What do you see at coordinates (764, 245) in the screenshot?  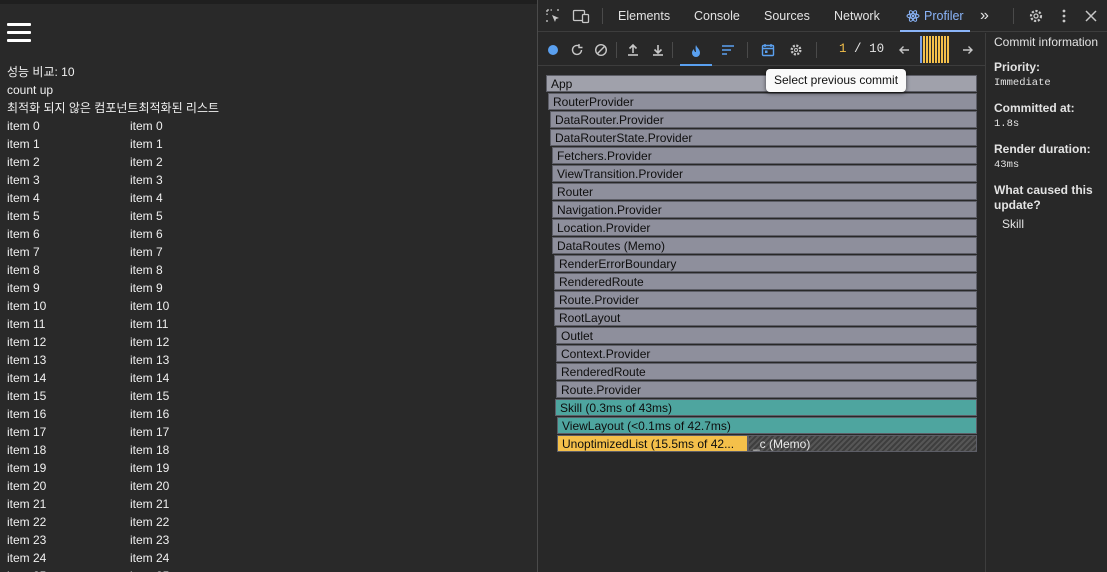 I see `flamegraph-bar: DataRoutes (Memo)` at bounding box center [764, 245].